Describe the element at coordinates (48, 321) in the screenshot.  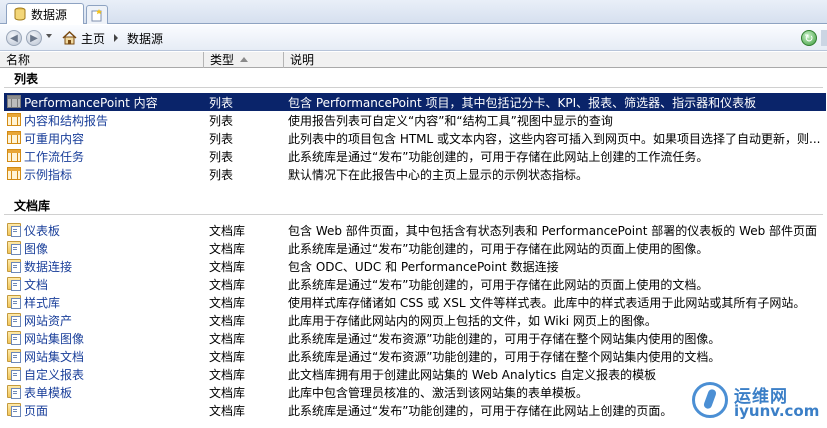
I see `item-name: 网站资产` at that location.